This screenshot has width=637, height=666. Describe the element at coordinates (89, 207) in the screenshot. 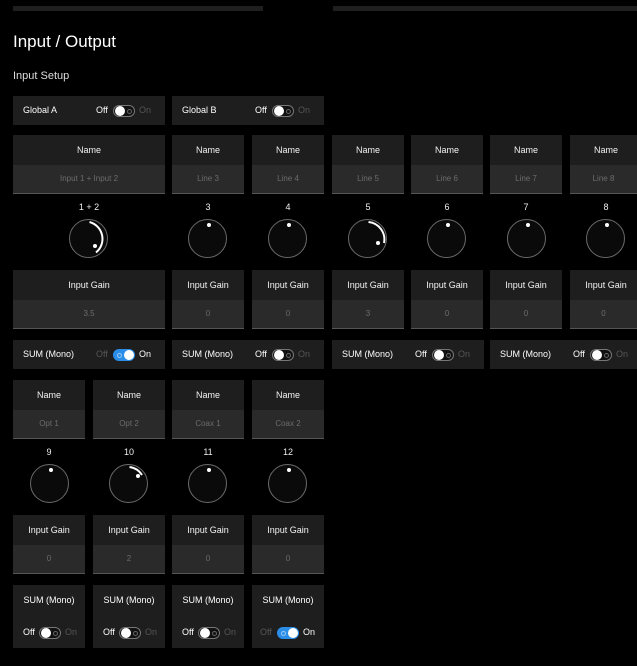

I see `channel-number: 1 + 2` at that location.